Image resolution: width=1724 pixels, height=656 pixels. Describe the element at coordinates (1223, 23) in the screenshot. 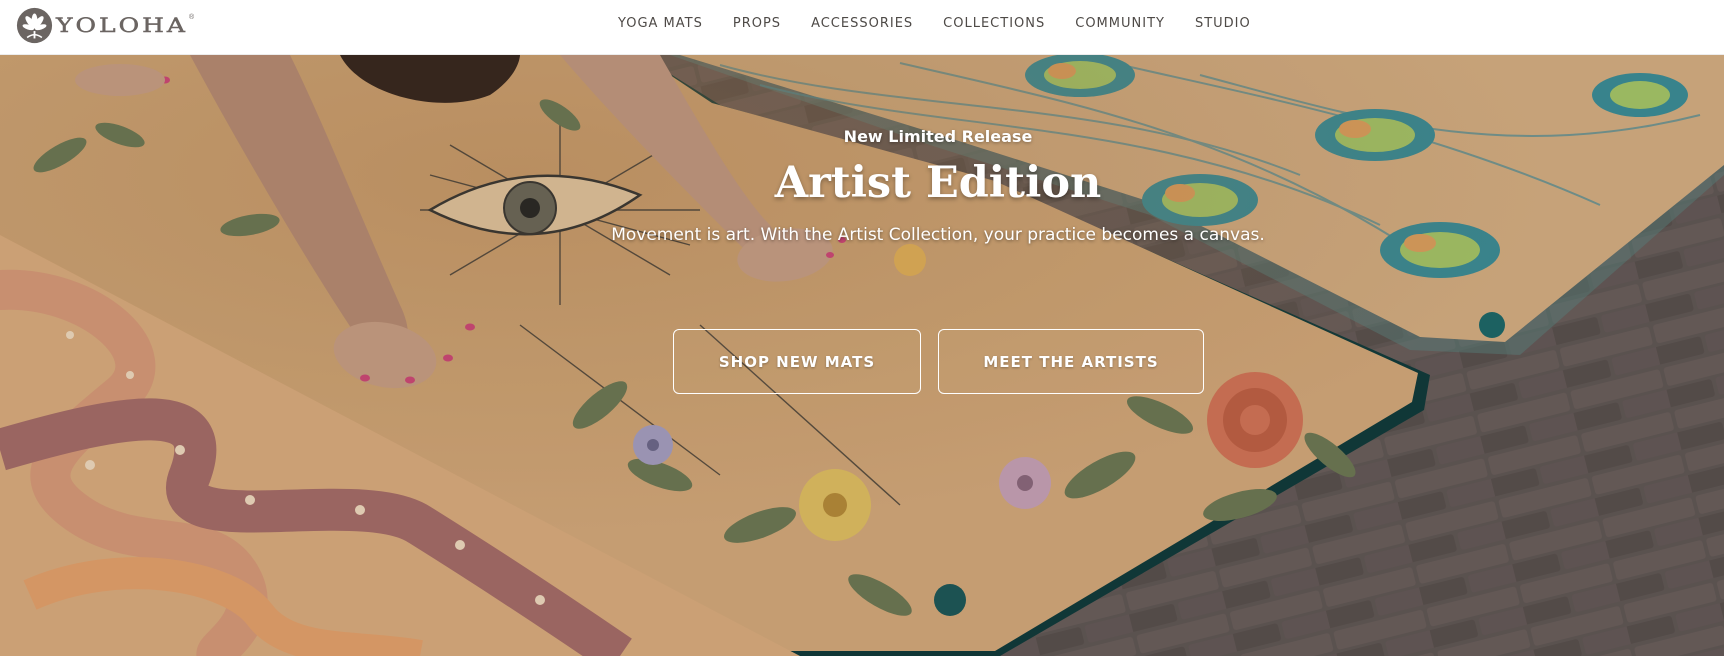

I see `nav-item-studio: STUDIO` at that location.